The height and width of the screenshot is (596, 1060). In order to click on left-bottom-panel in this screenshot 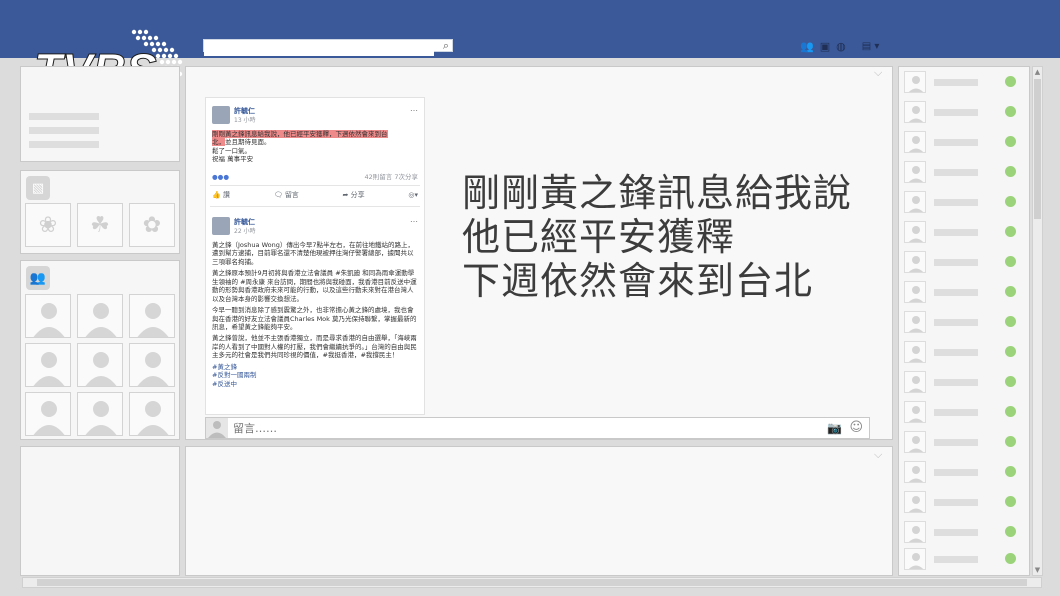, I will do `click(100, 511)`.